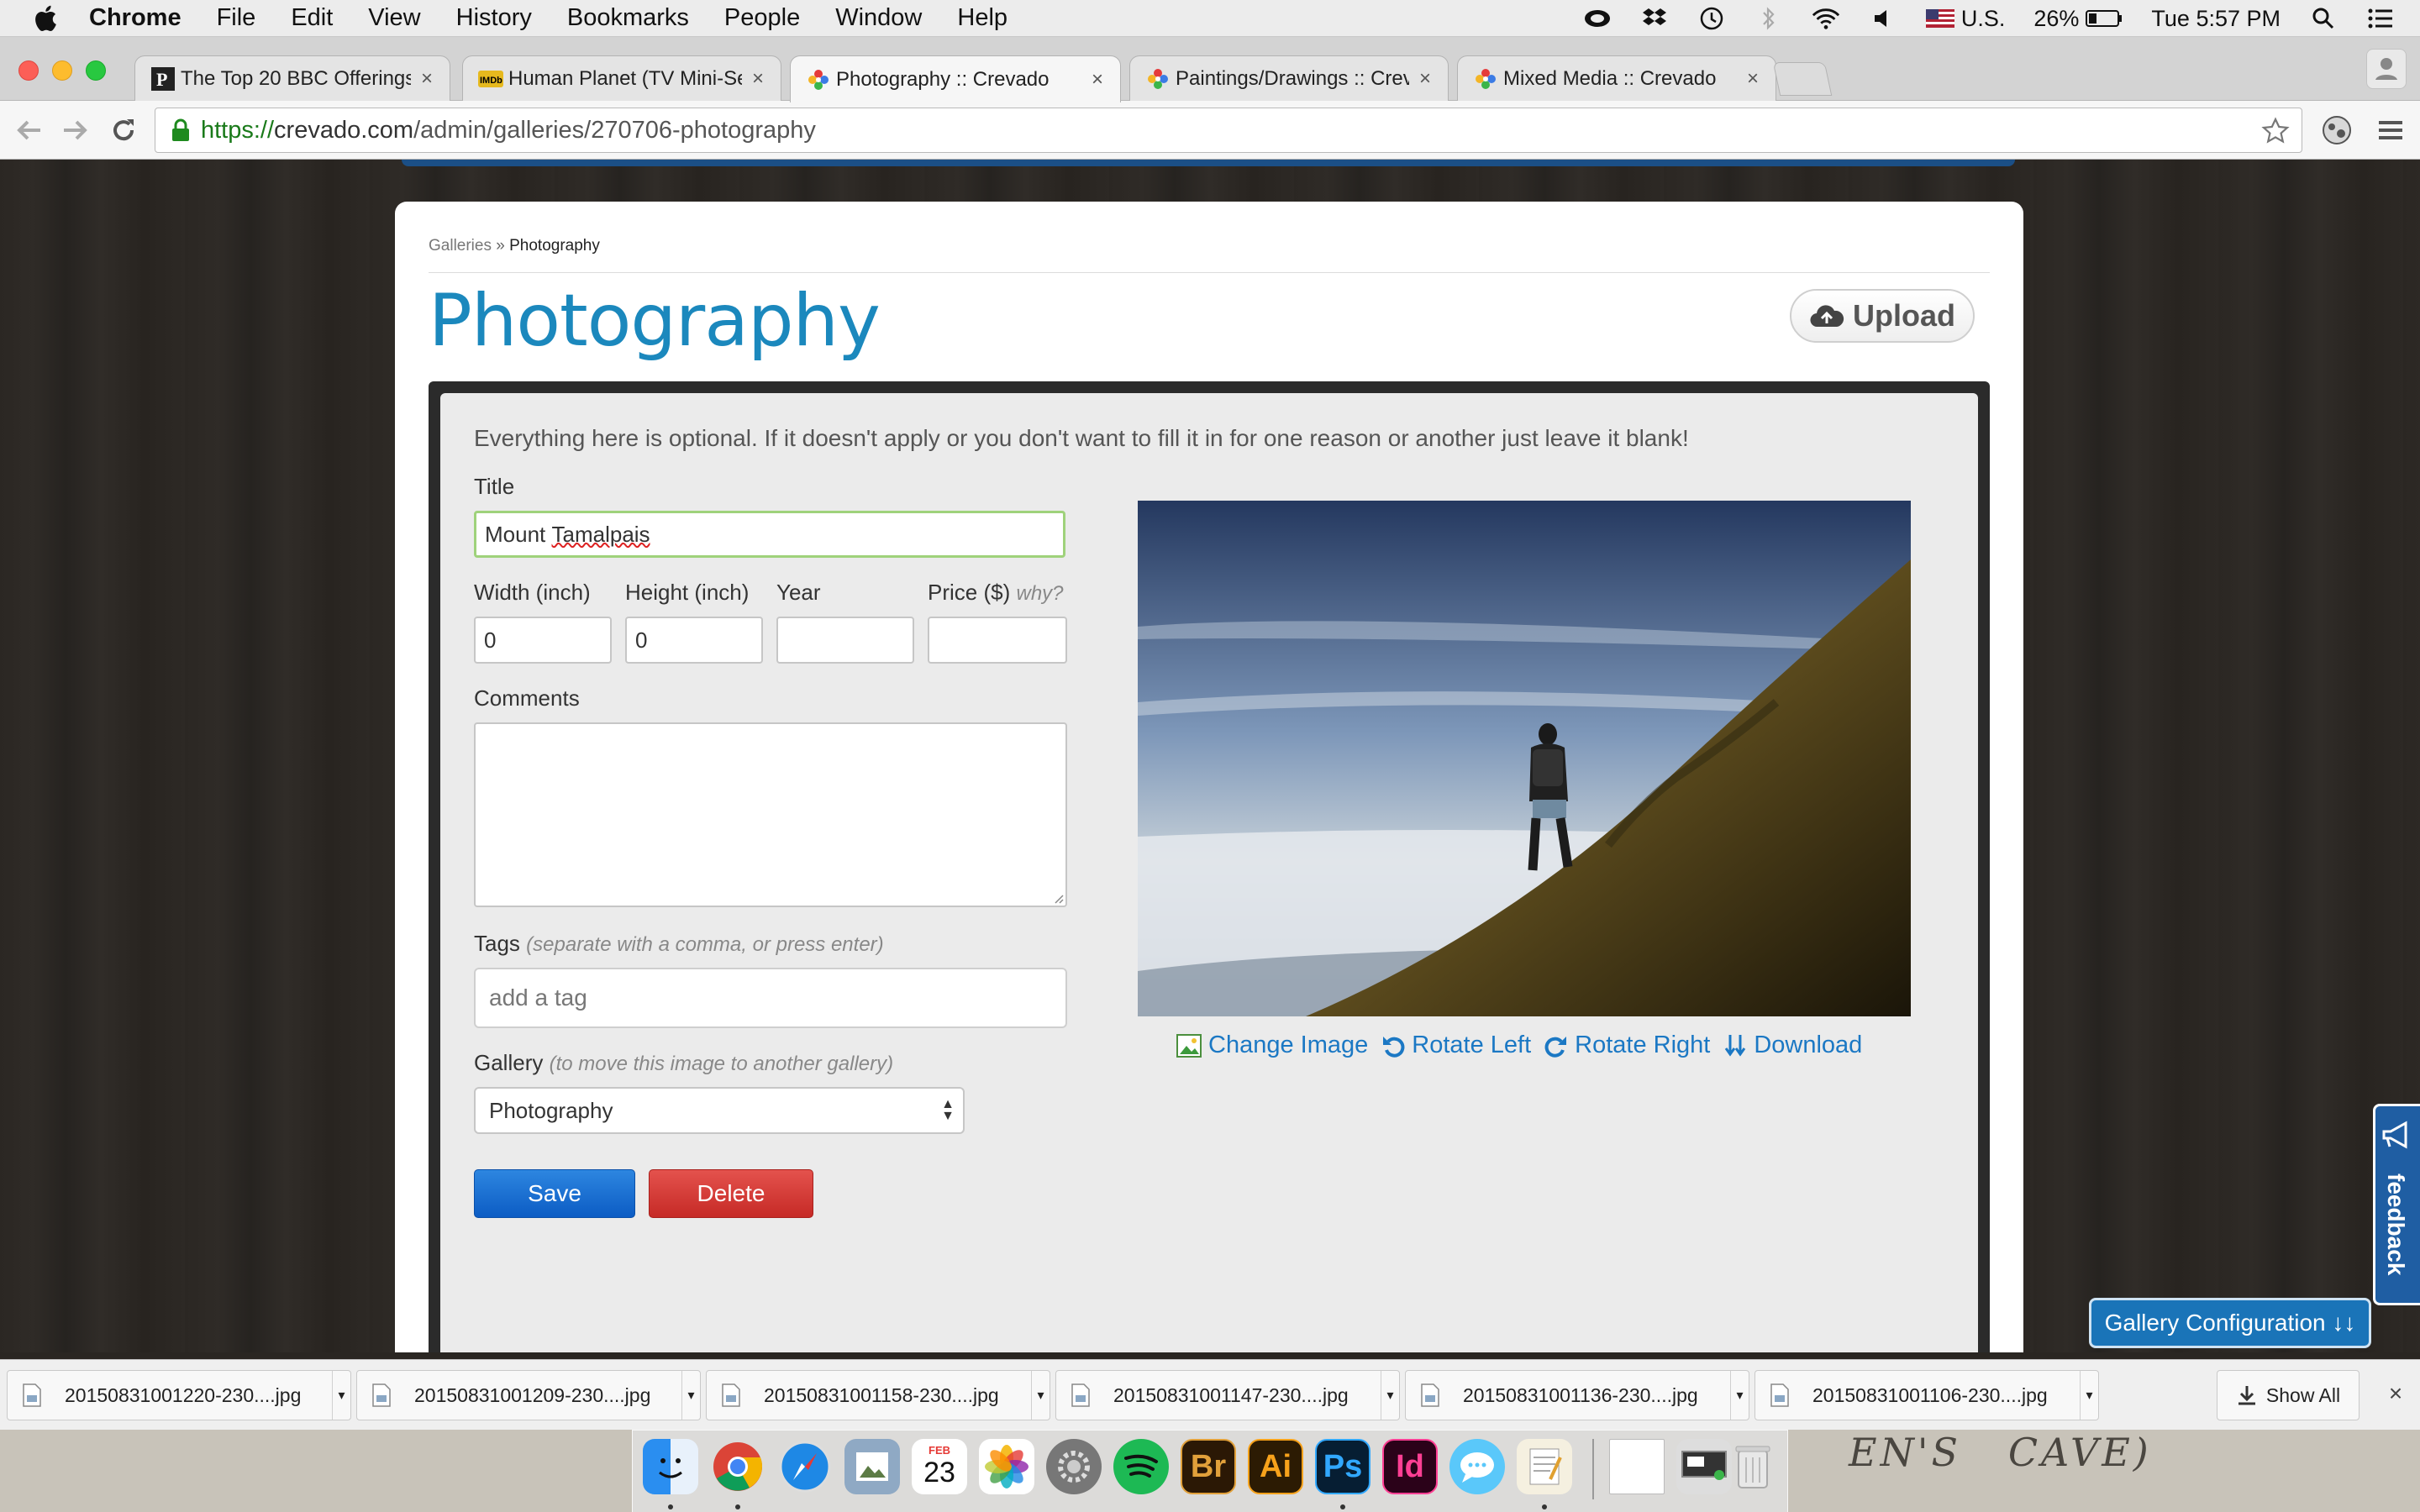  I want to click on photoshop-icon: Ps, so click(1343, 1466).